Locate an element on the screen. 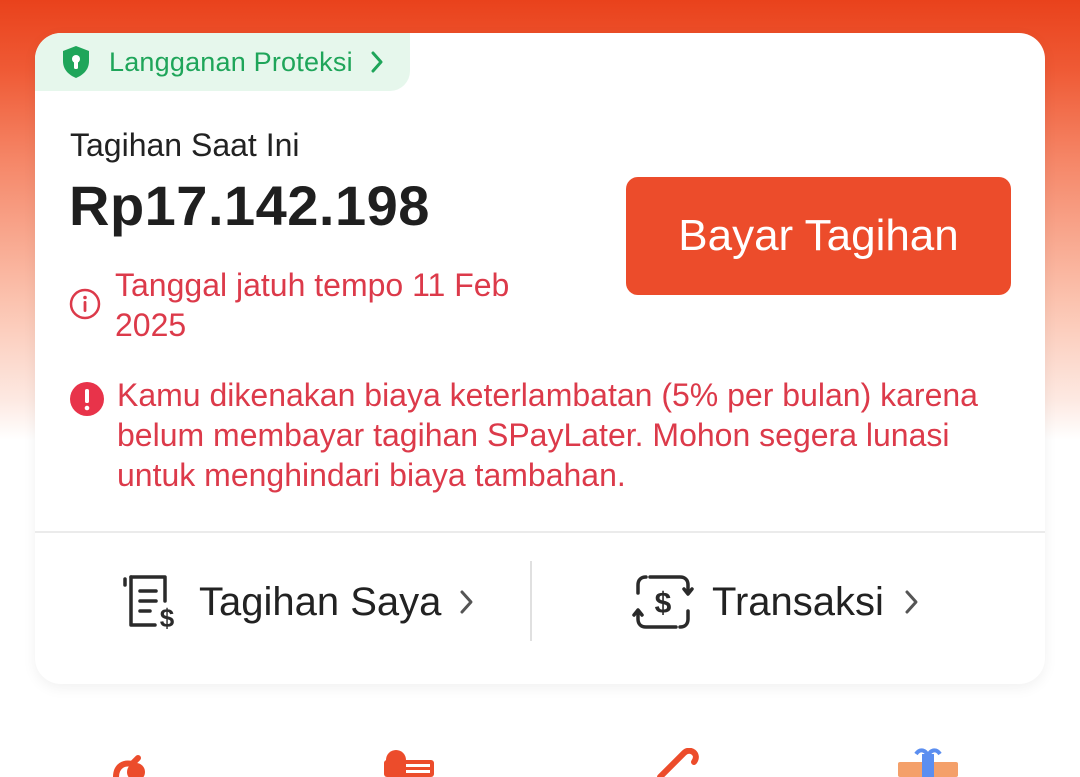 The image size is (1080, 777). my-bills-label: Tagihan Saya is located at coordinates (320, 601).